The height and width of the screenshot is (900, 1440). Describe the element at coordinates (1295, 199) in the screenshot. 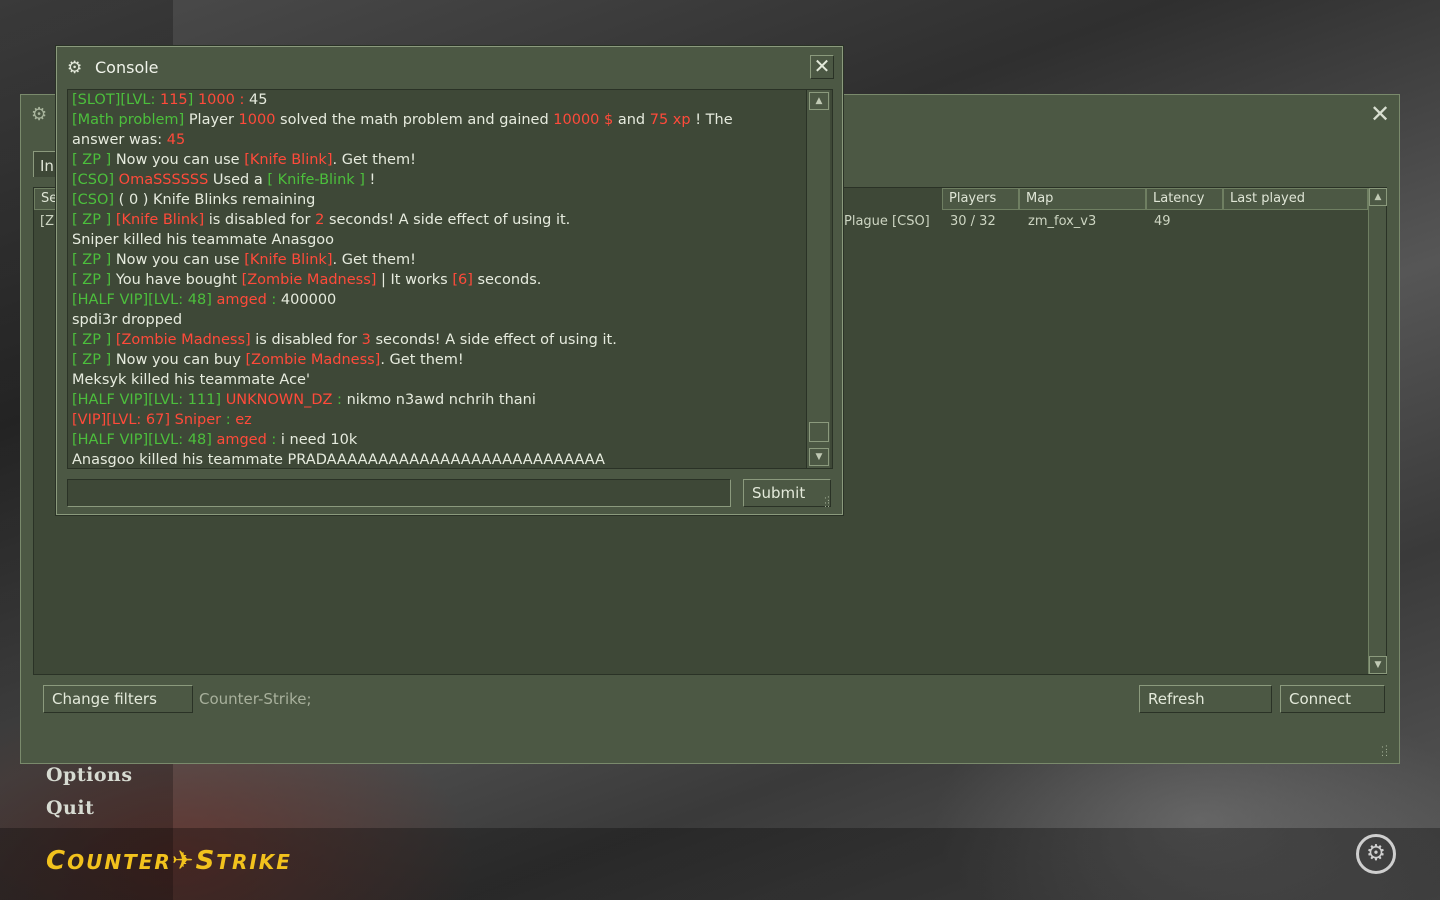

I see `column-header-last-played: Last played` at that location.